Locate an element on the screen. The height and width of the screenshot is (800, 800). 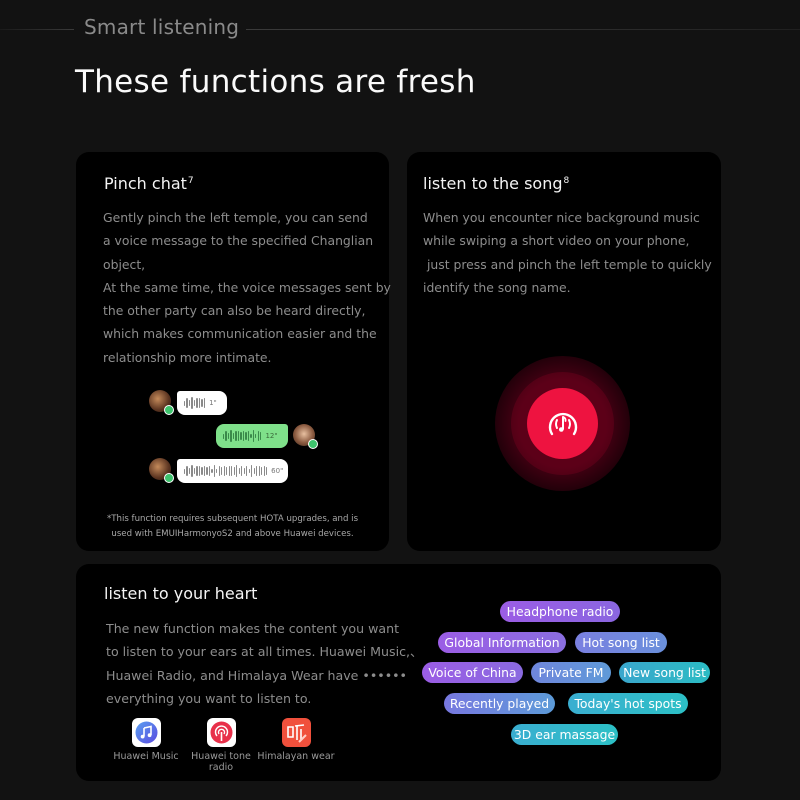
tag-label: Today's hot spots is located at coordinates (628, 703).